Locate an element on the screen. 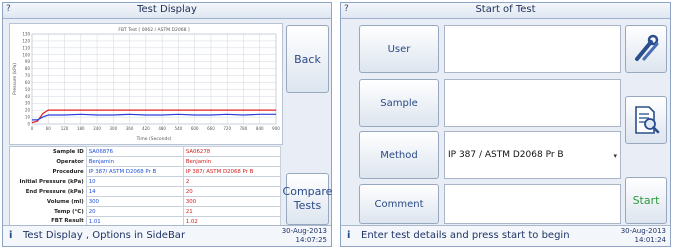 The height and width of the screenshot is (251, 673). y-tick-label: 120 is located at coordinates (26, 40).